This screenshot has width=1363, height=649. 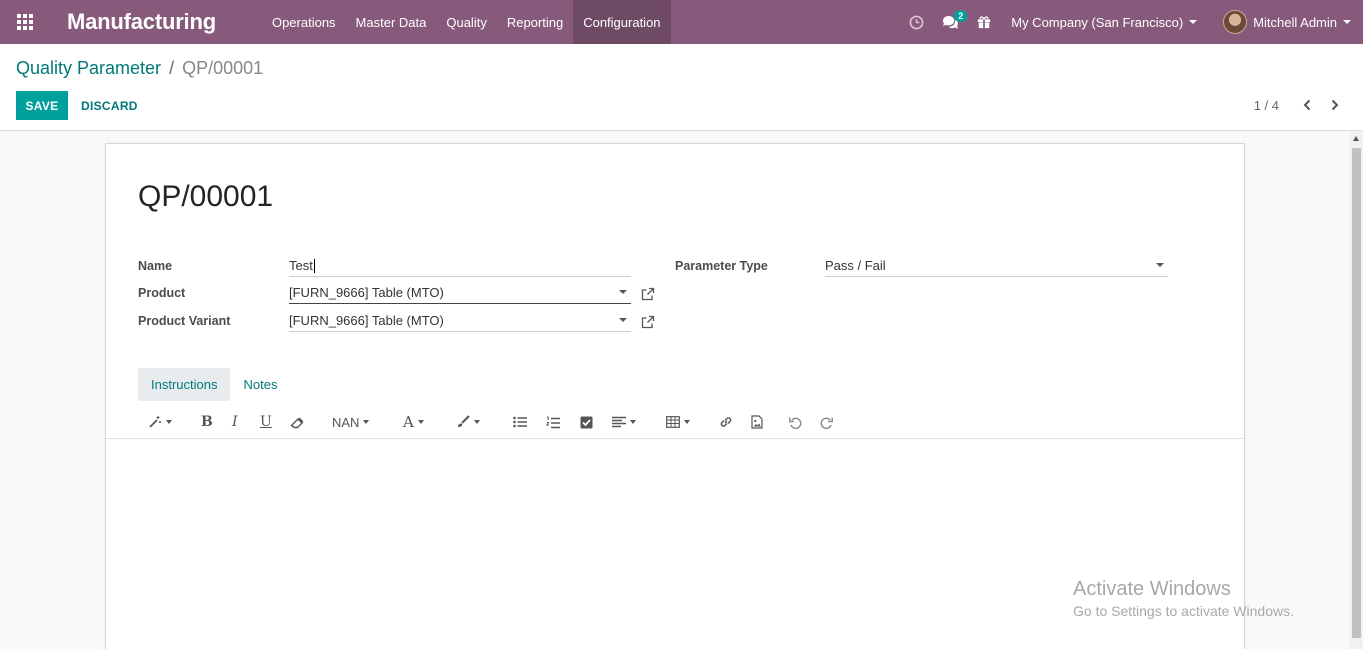 What do you see at coordinates (460, 321) in the screenshot?
I see `product-variant-field: [FURN_9666] Table (MTO)` at bounding box center [460, 321].